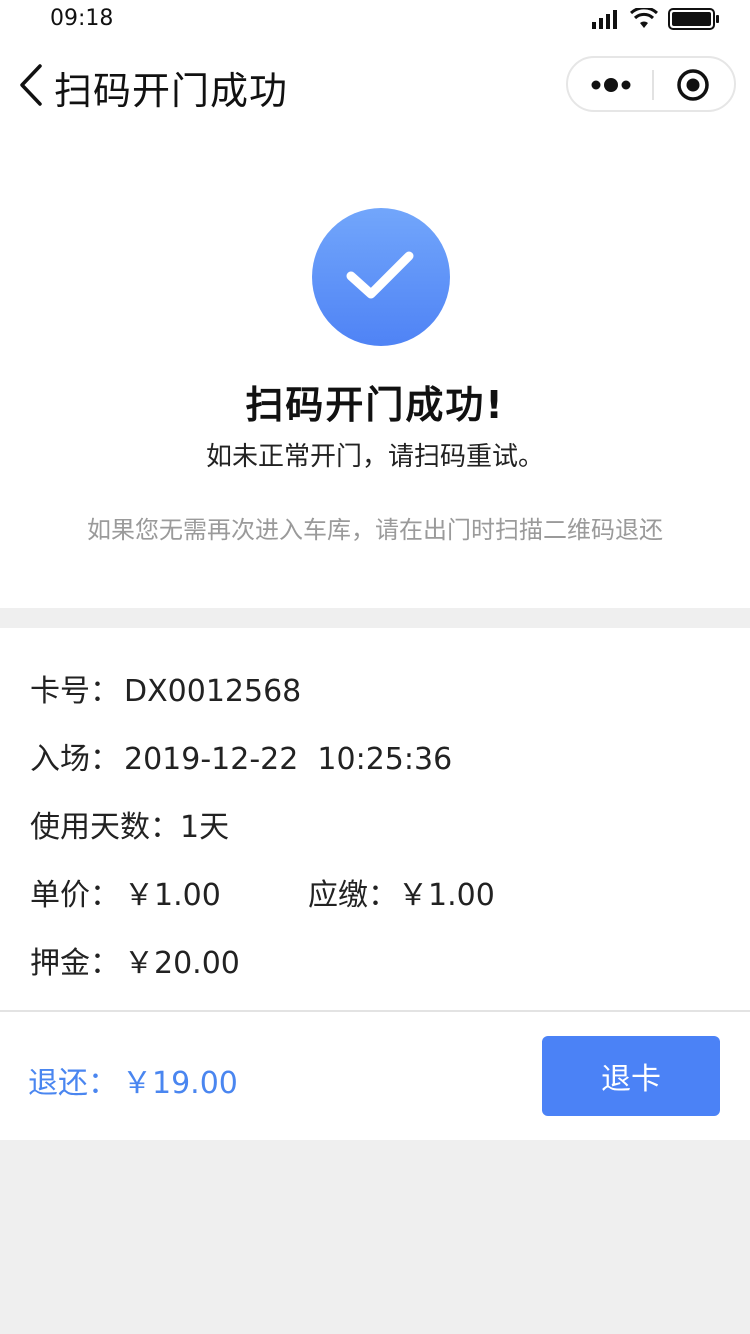 The image size is (750, 1334). I want to click on card-number-row: 卡号： DX0012568, so click(165, 688).